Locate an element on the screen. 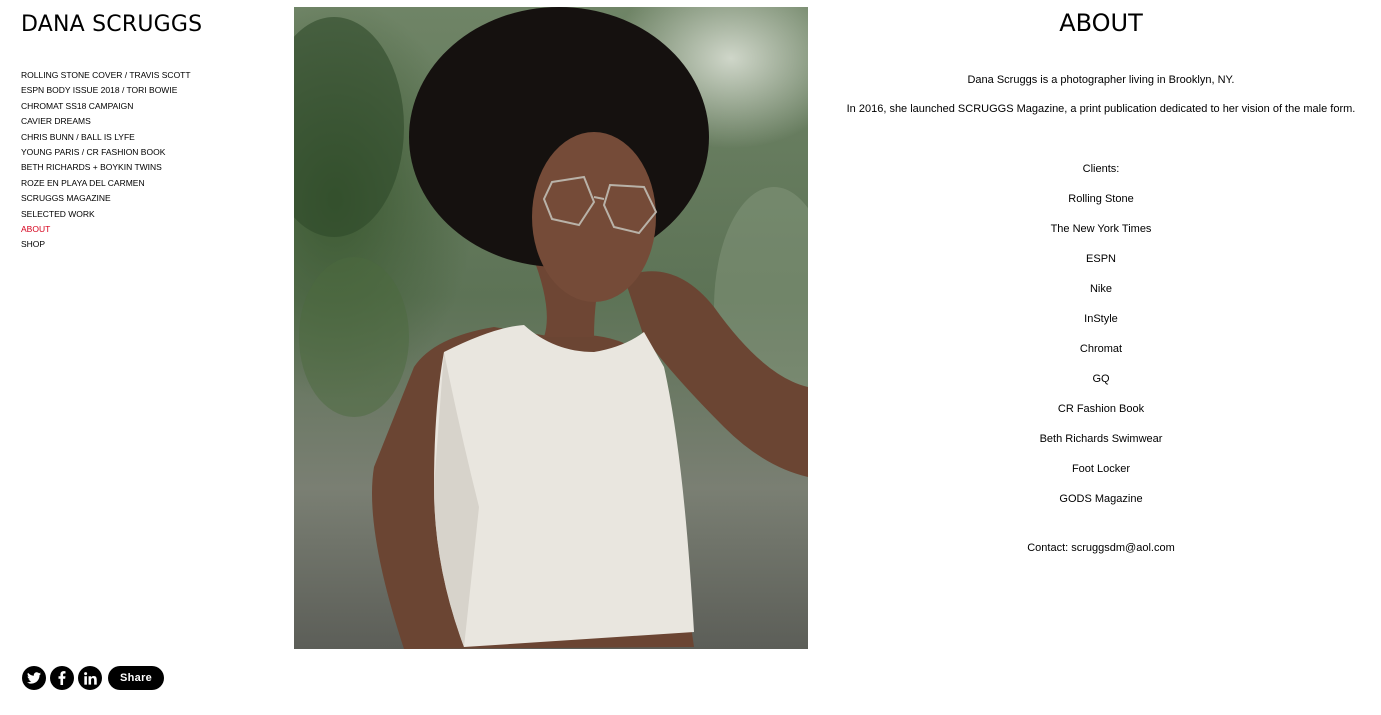 The width and height of the screenshot is (1381, 715). nav-item-espn-body-issue: ESPN BODY ISSUE 2018 / TORI BOWIE is located at coordinates (146, 90).